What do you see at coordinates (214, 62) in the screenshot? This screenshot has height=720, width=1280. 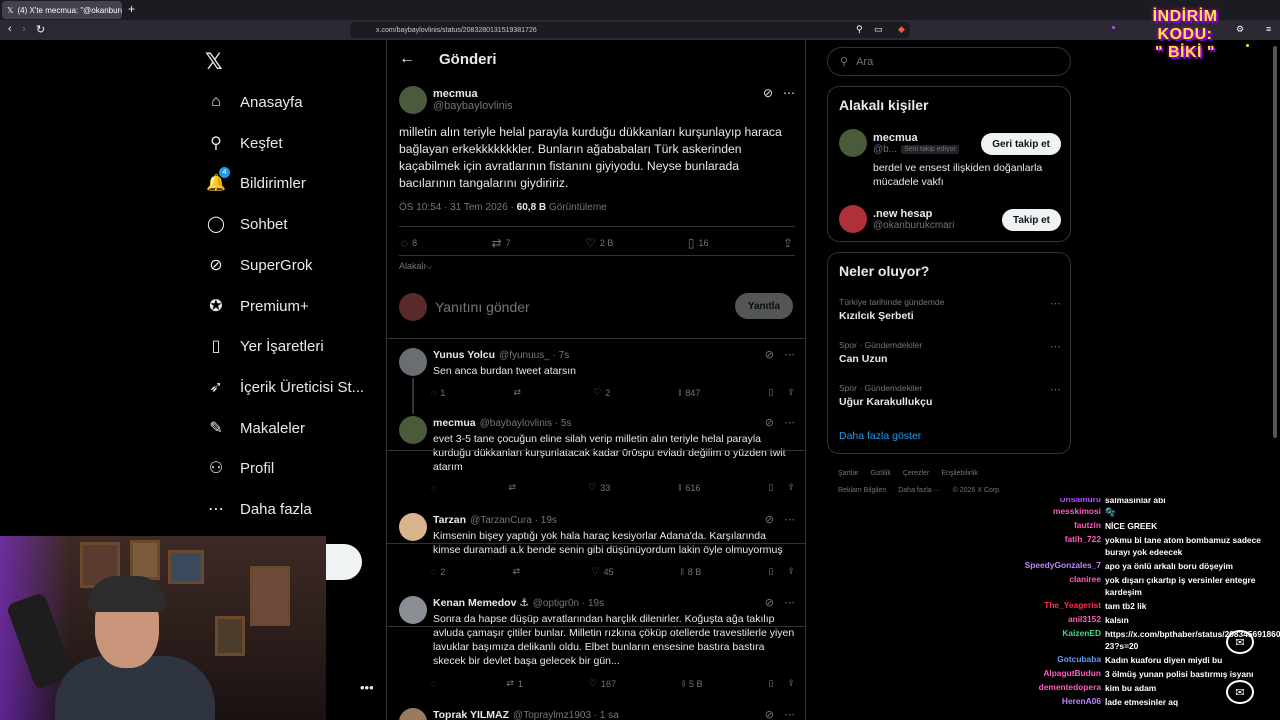 I see `x-logo-icon: 𝕏` at bounding box center [214, 62].